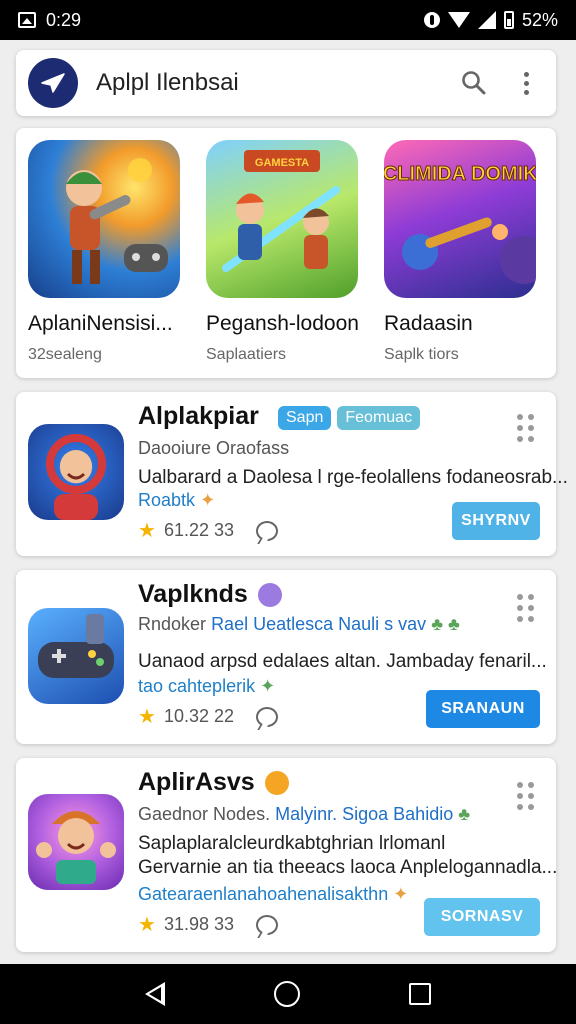 The image size is (576, 1024). Describe the element at coordinates (292, 843) in the screenshot. I see `app-description: Saplaplaralcleurdkabtghrian lrlomanl` at that location.